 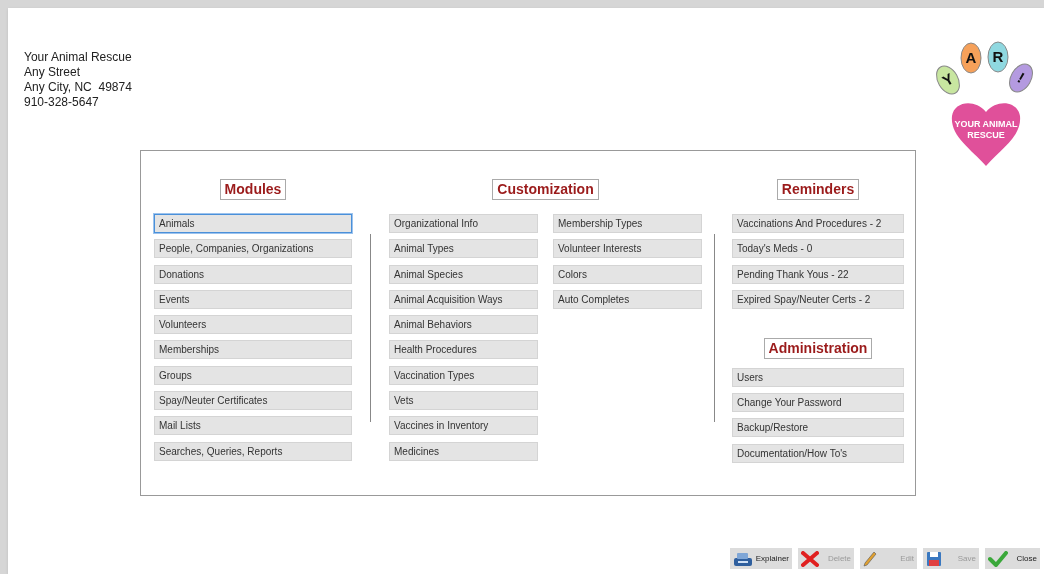 What do you see at coordinates (818, 274) in the screenshot?
I see `menu-button: Pending Thank Yous - 22` at bounding box center [818, 274].